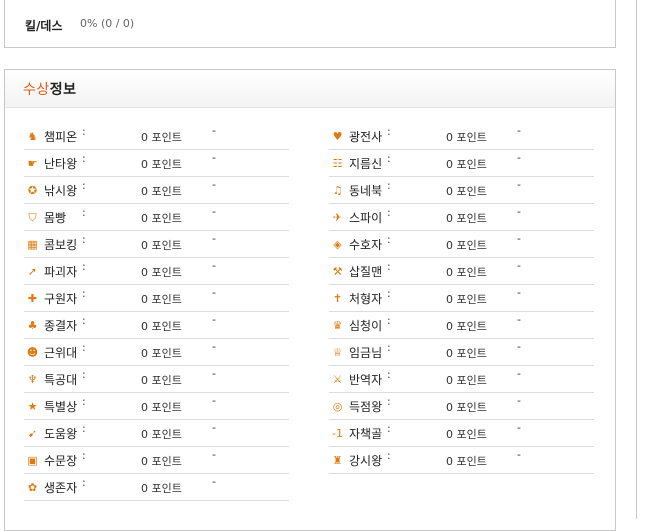 This screenshot has width=646, height=531. What do you see at coordinates (366, 164) in the screenshot?
I see `award-name: 지름신` at bounding box center [366, 164].